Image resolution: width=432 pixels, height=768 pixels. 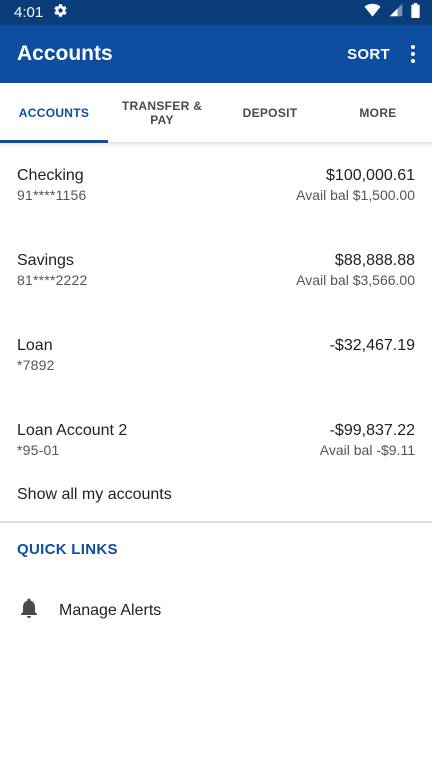 I want to click on account-balances: -$99,837.22 Avail bal -$9.11, so click(x=367, y=451).